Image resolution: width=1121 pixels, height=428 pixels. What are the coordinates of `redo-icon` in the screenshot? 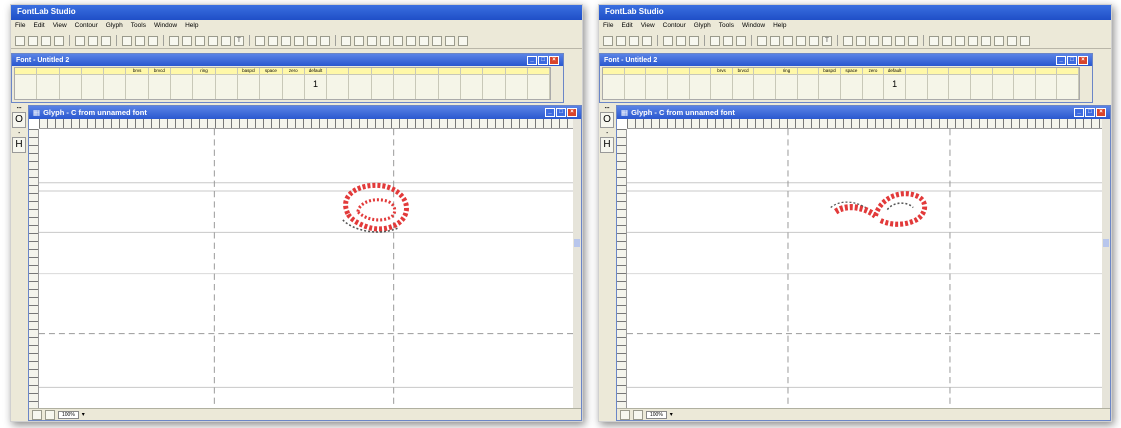 It's located at (728, 40).